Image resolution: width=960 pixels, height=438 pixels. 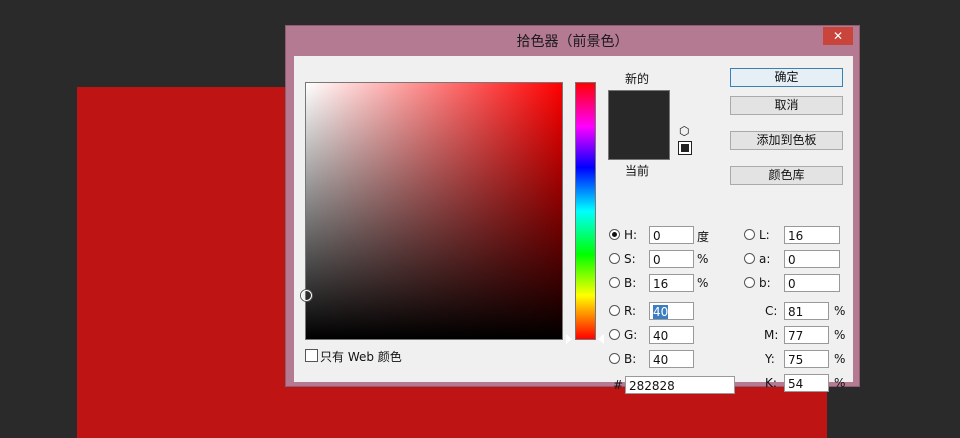 What do you see at coordinates (771, 383) in the screenshot?
I see `black-label: K:` at bounding box center [771, 383].